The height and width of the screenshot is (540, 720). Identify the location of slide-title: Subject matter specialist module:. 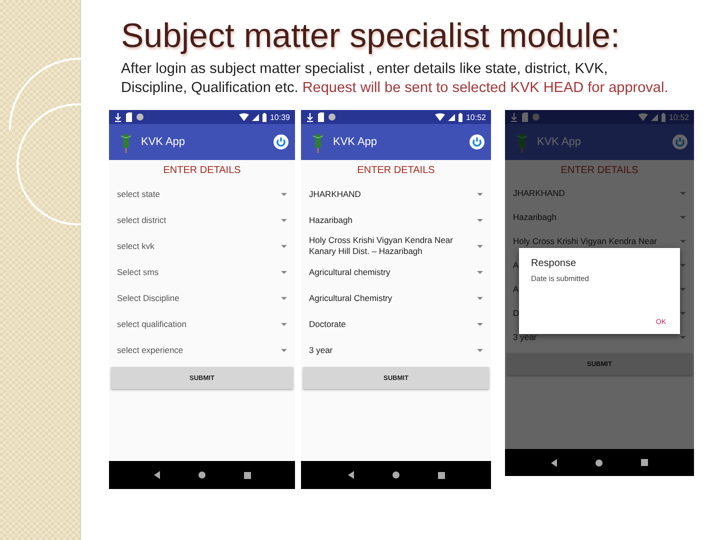
(371, 36).